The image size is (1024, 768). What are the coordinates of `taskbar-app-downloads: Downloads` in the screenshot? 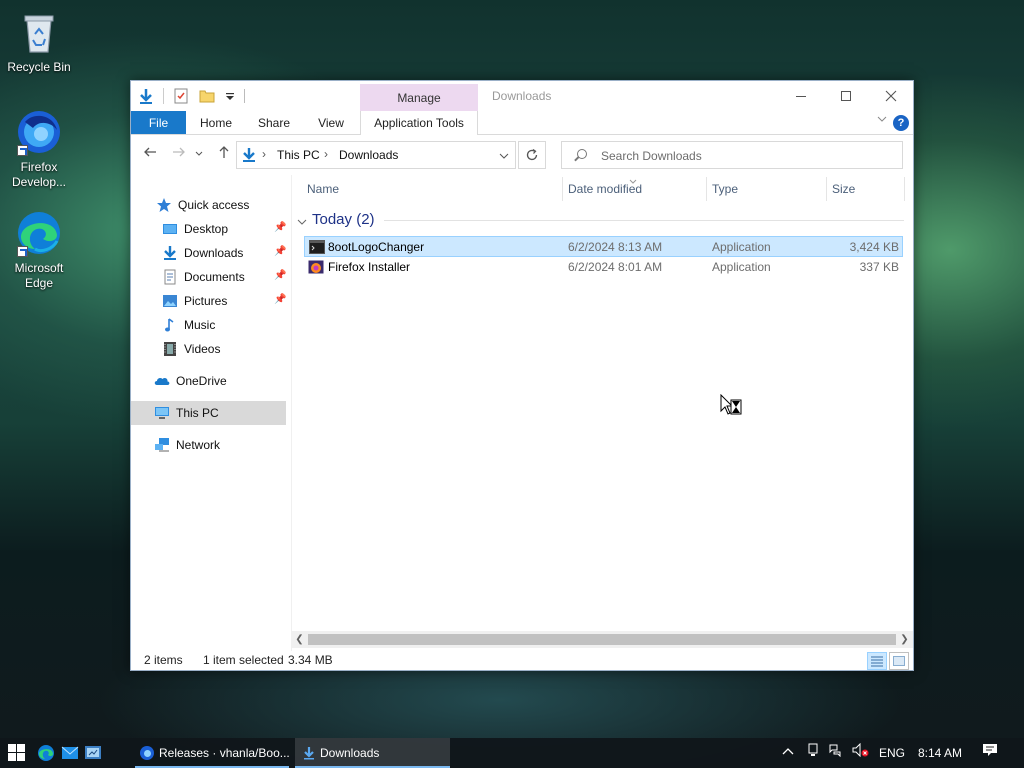 It's located at (372, 753).